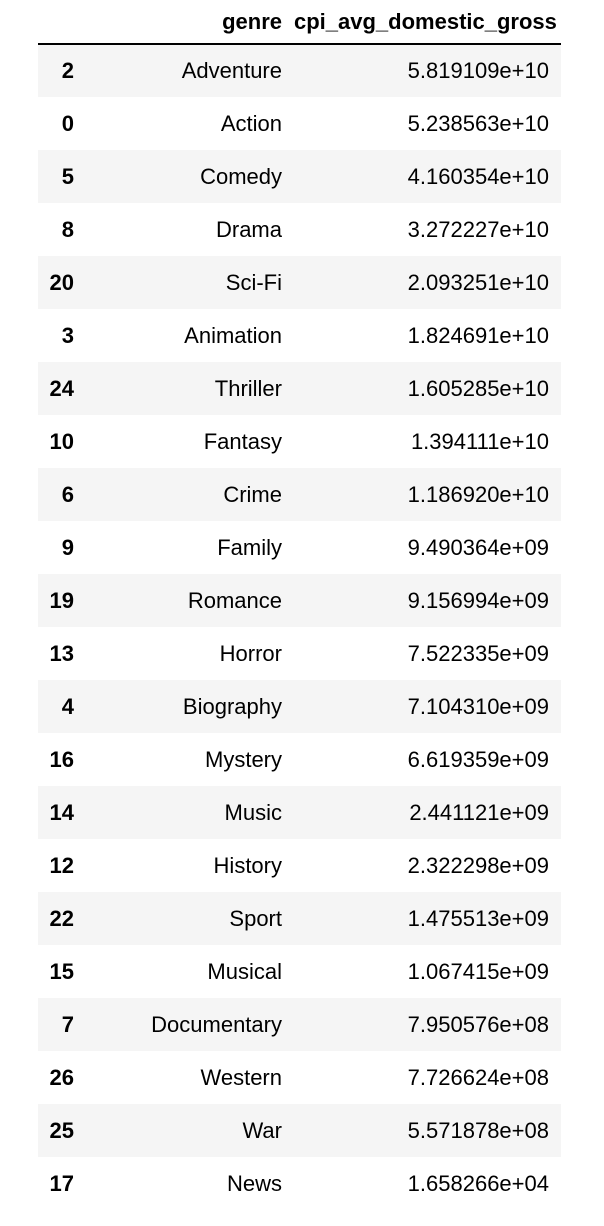 This screenshot has height=1226, width=604. What do you see at coordinates (247, 865) in the screenshot?
I see `genre-cell: History` at bounding box center [247, 865].